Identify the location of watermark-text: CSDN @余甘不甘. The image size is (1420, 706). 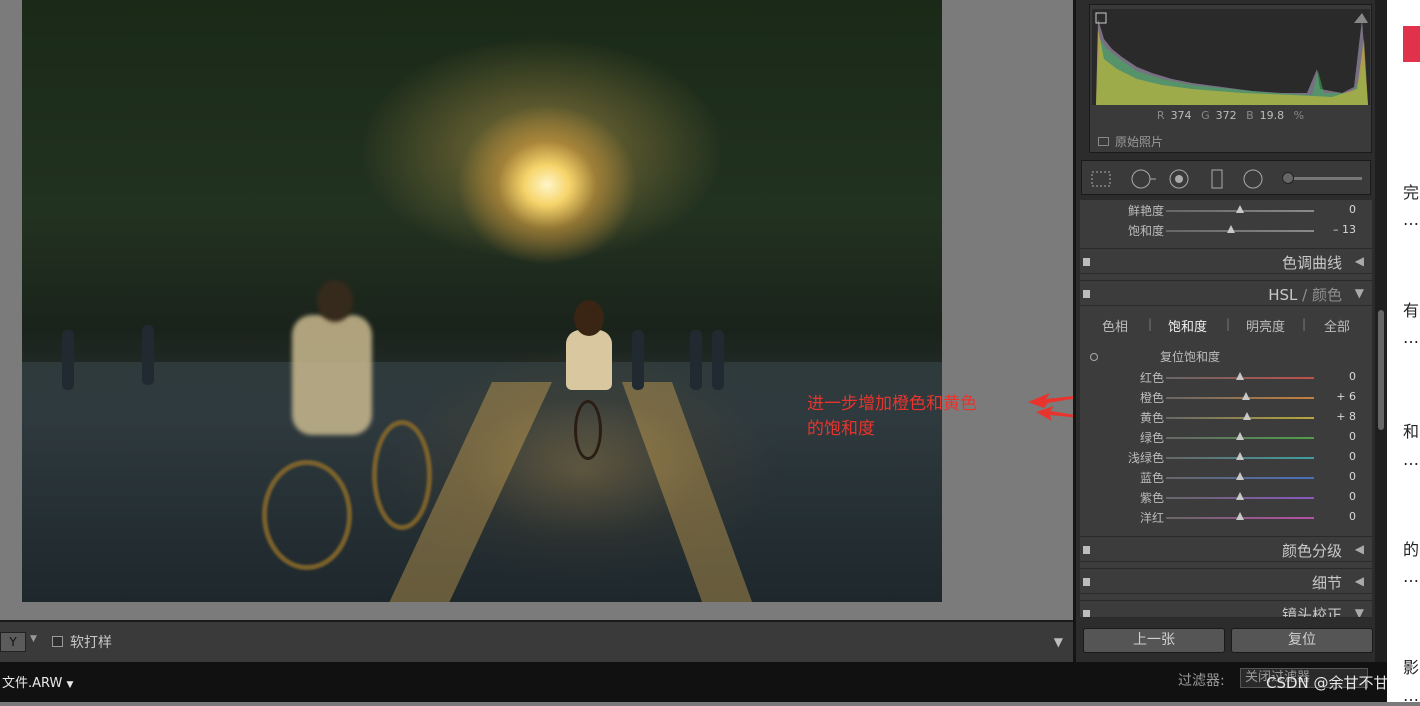
(1327, 683).